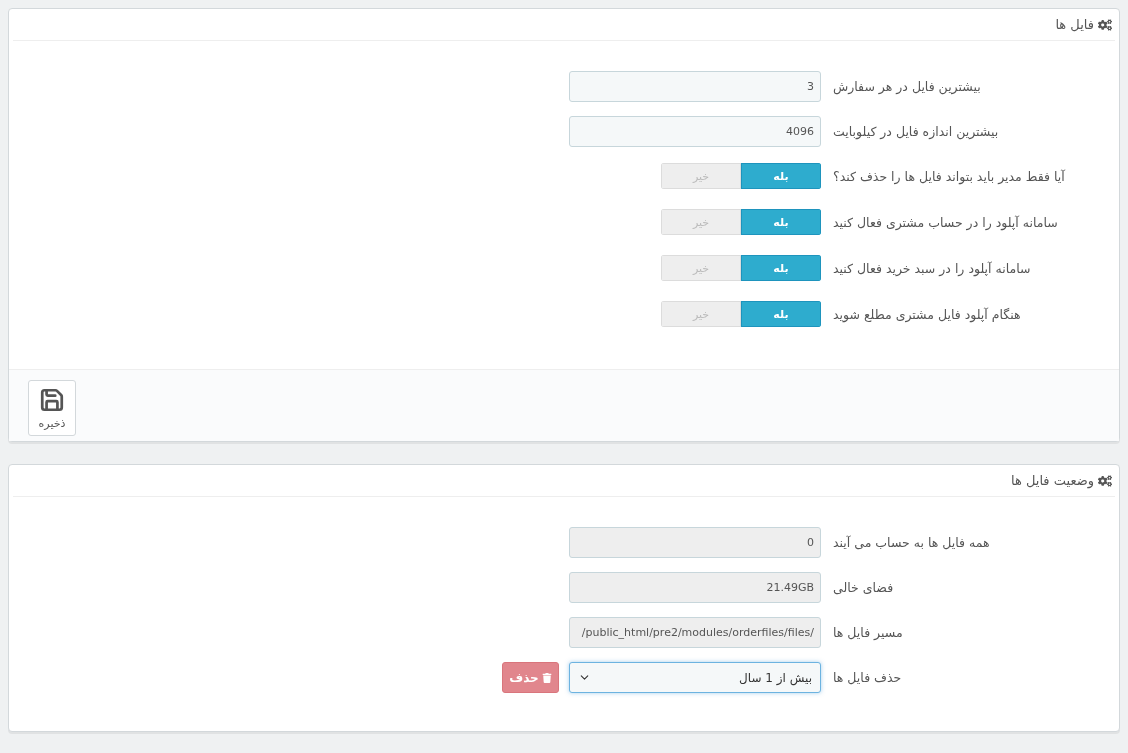 The image size is (1128, 753). What do you see at coordinates (868, 632) in the screenshot?
I see `field-label: مسیر فایل ها` at bounding box center [868, 632].